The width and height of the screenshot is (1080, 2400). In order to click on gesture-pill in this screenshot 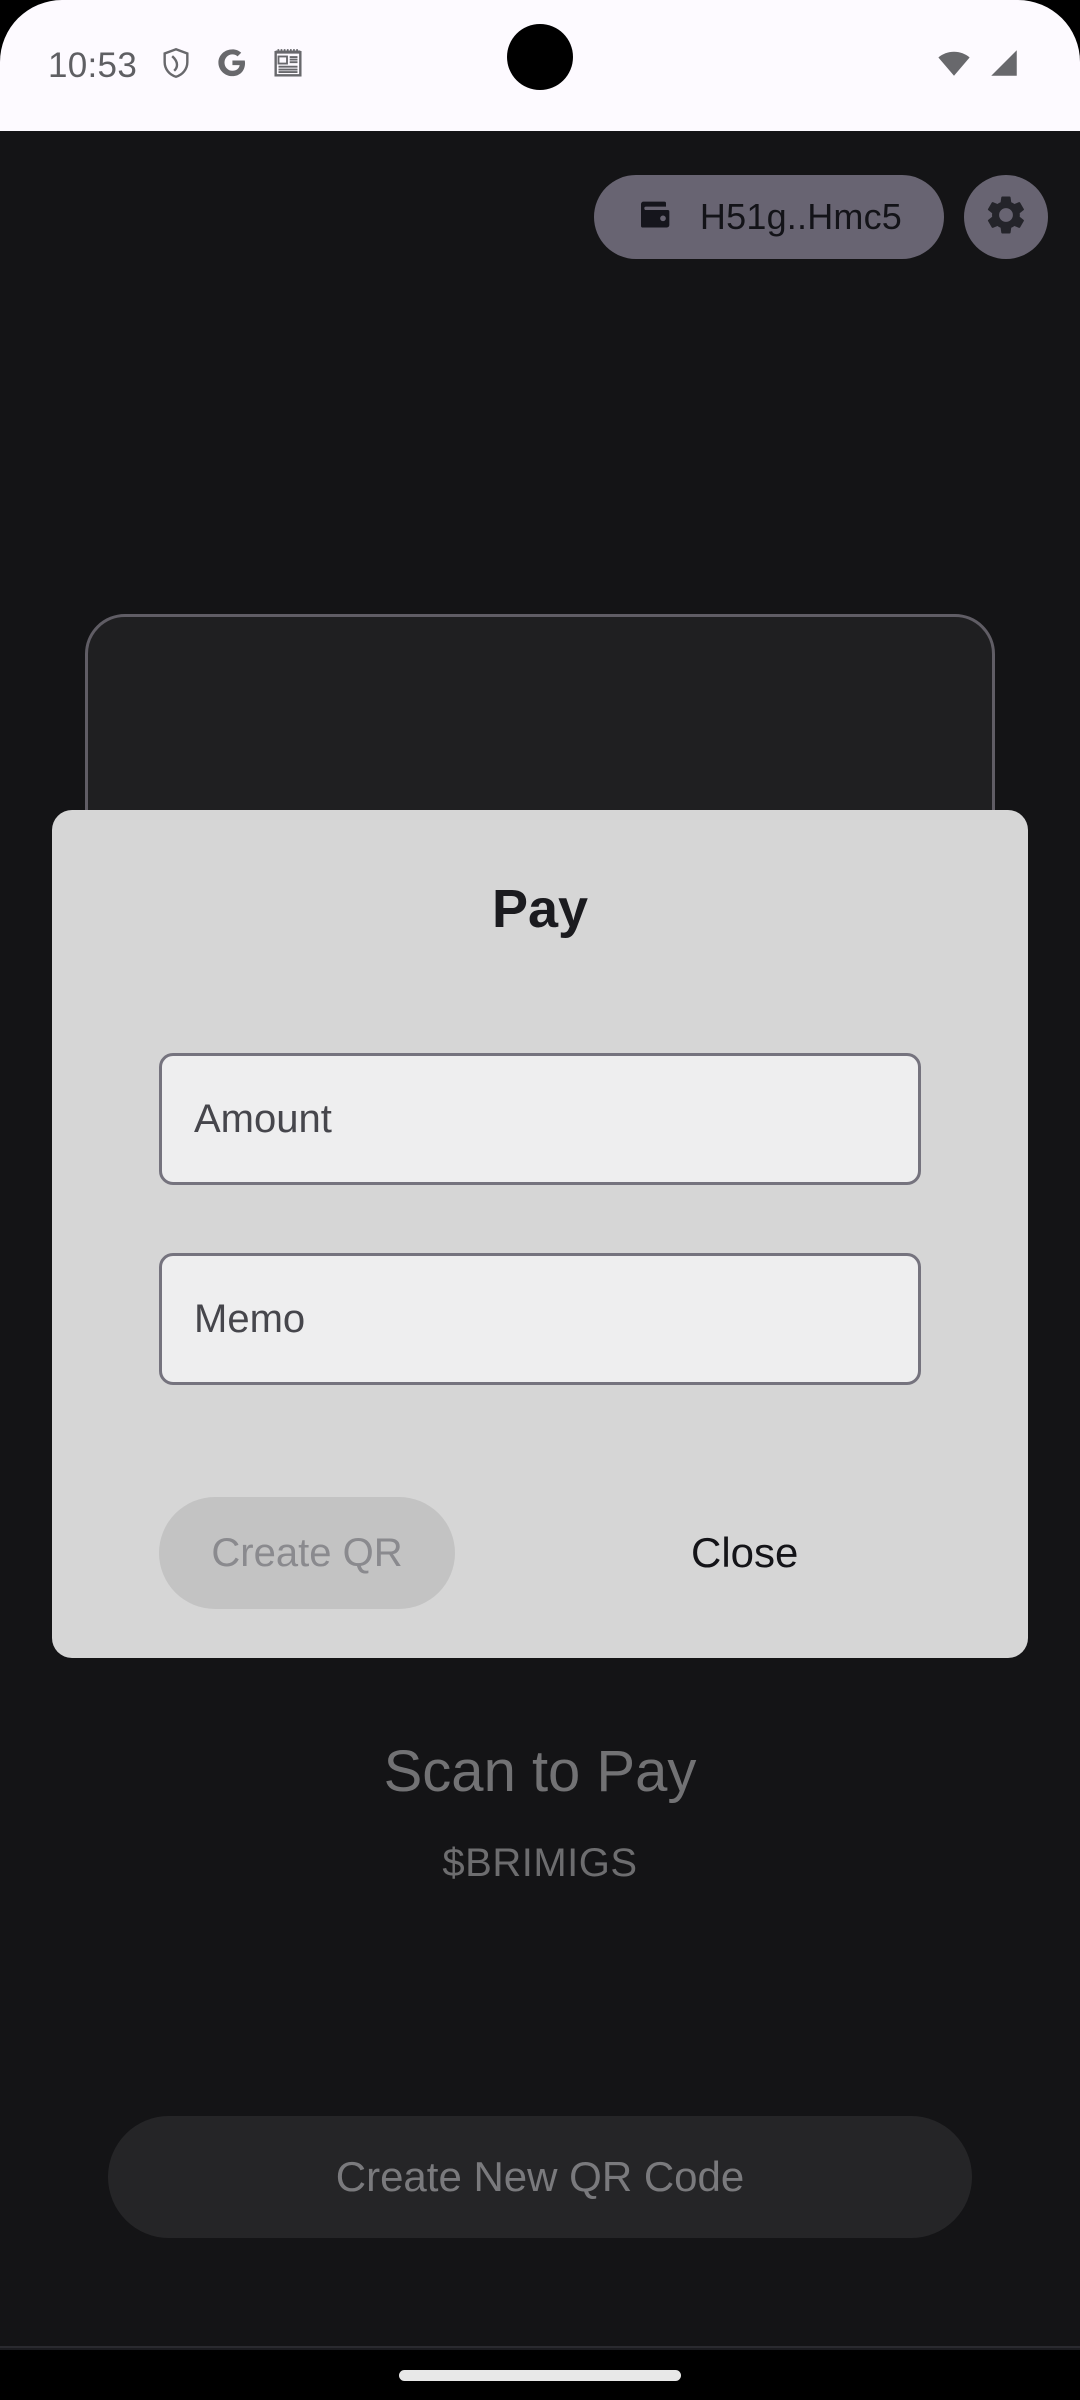, I will do `click(540, 2375)`.